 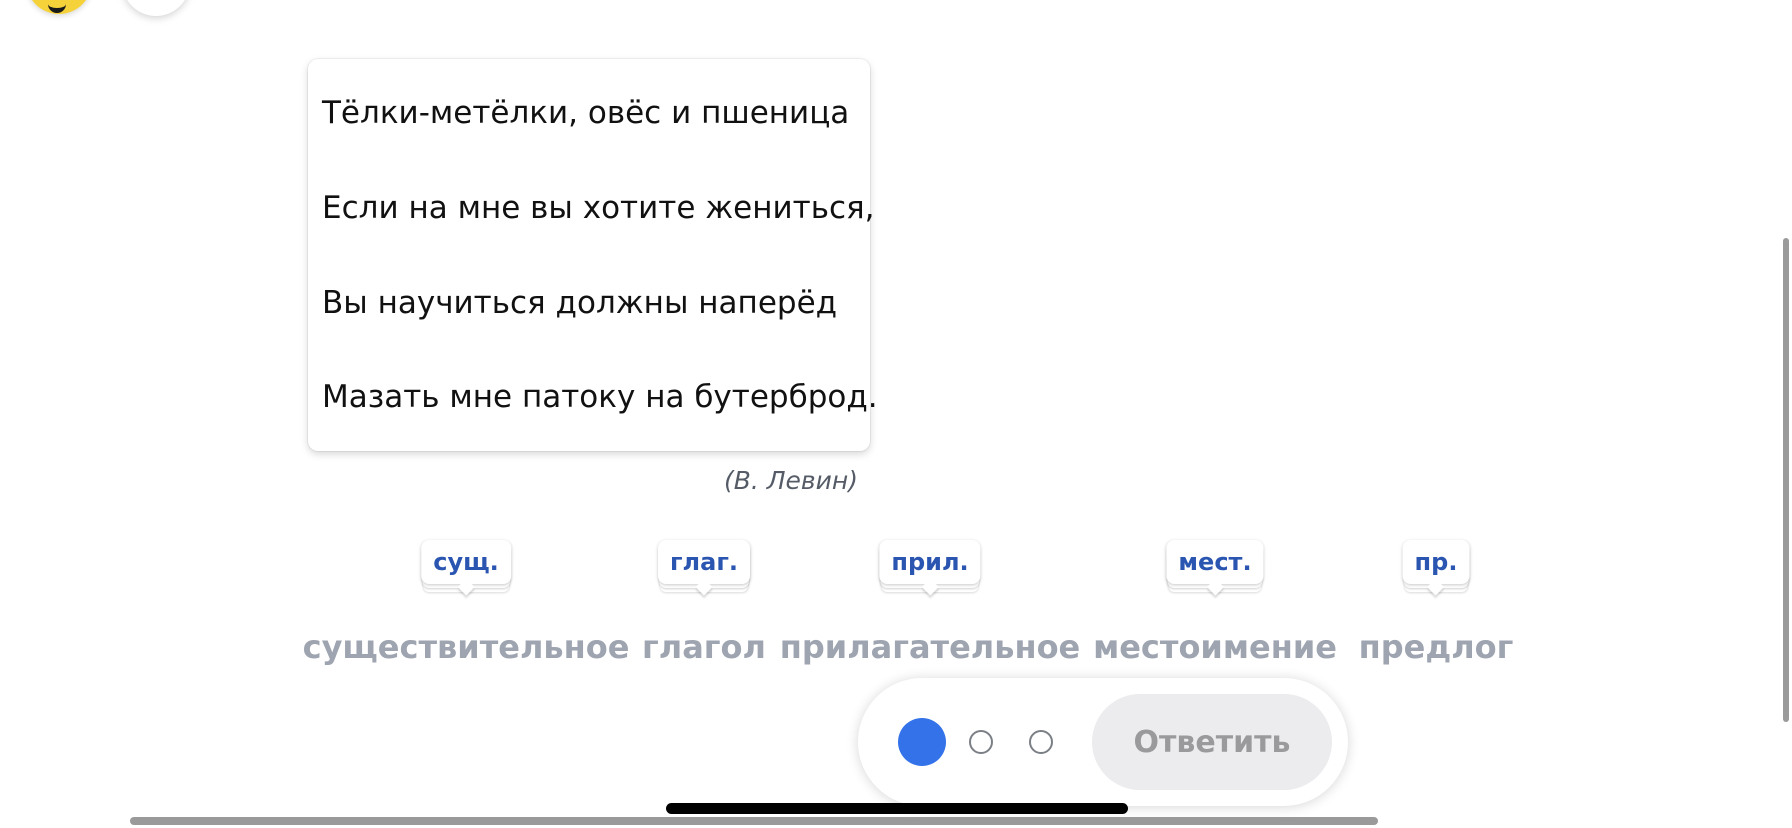 I want to click on answer-controls: Ответить, so click(x=1103, y=742).